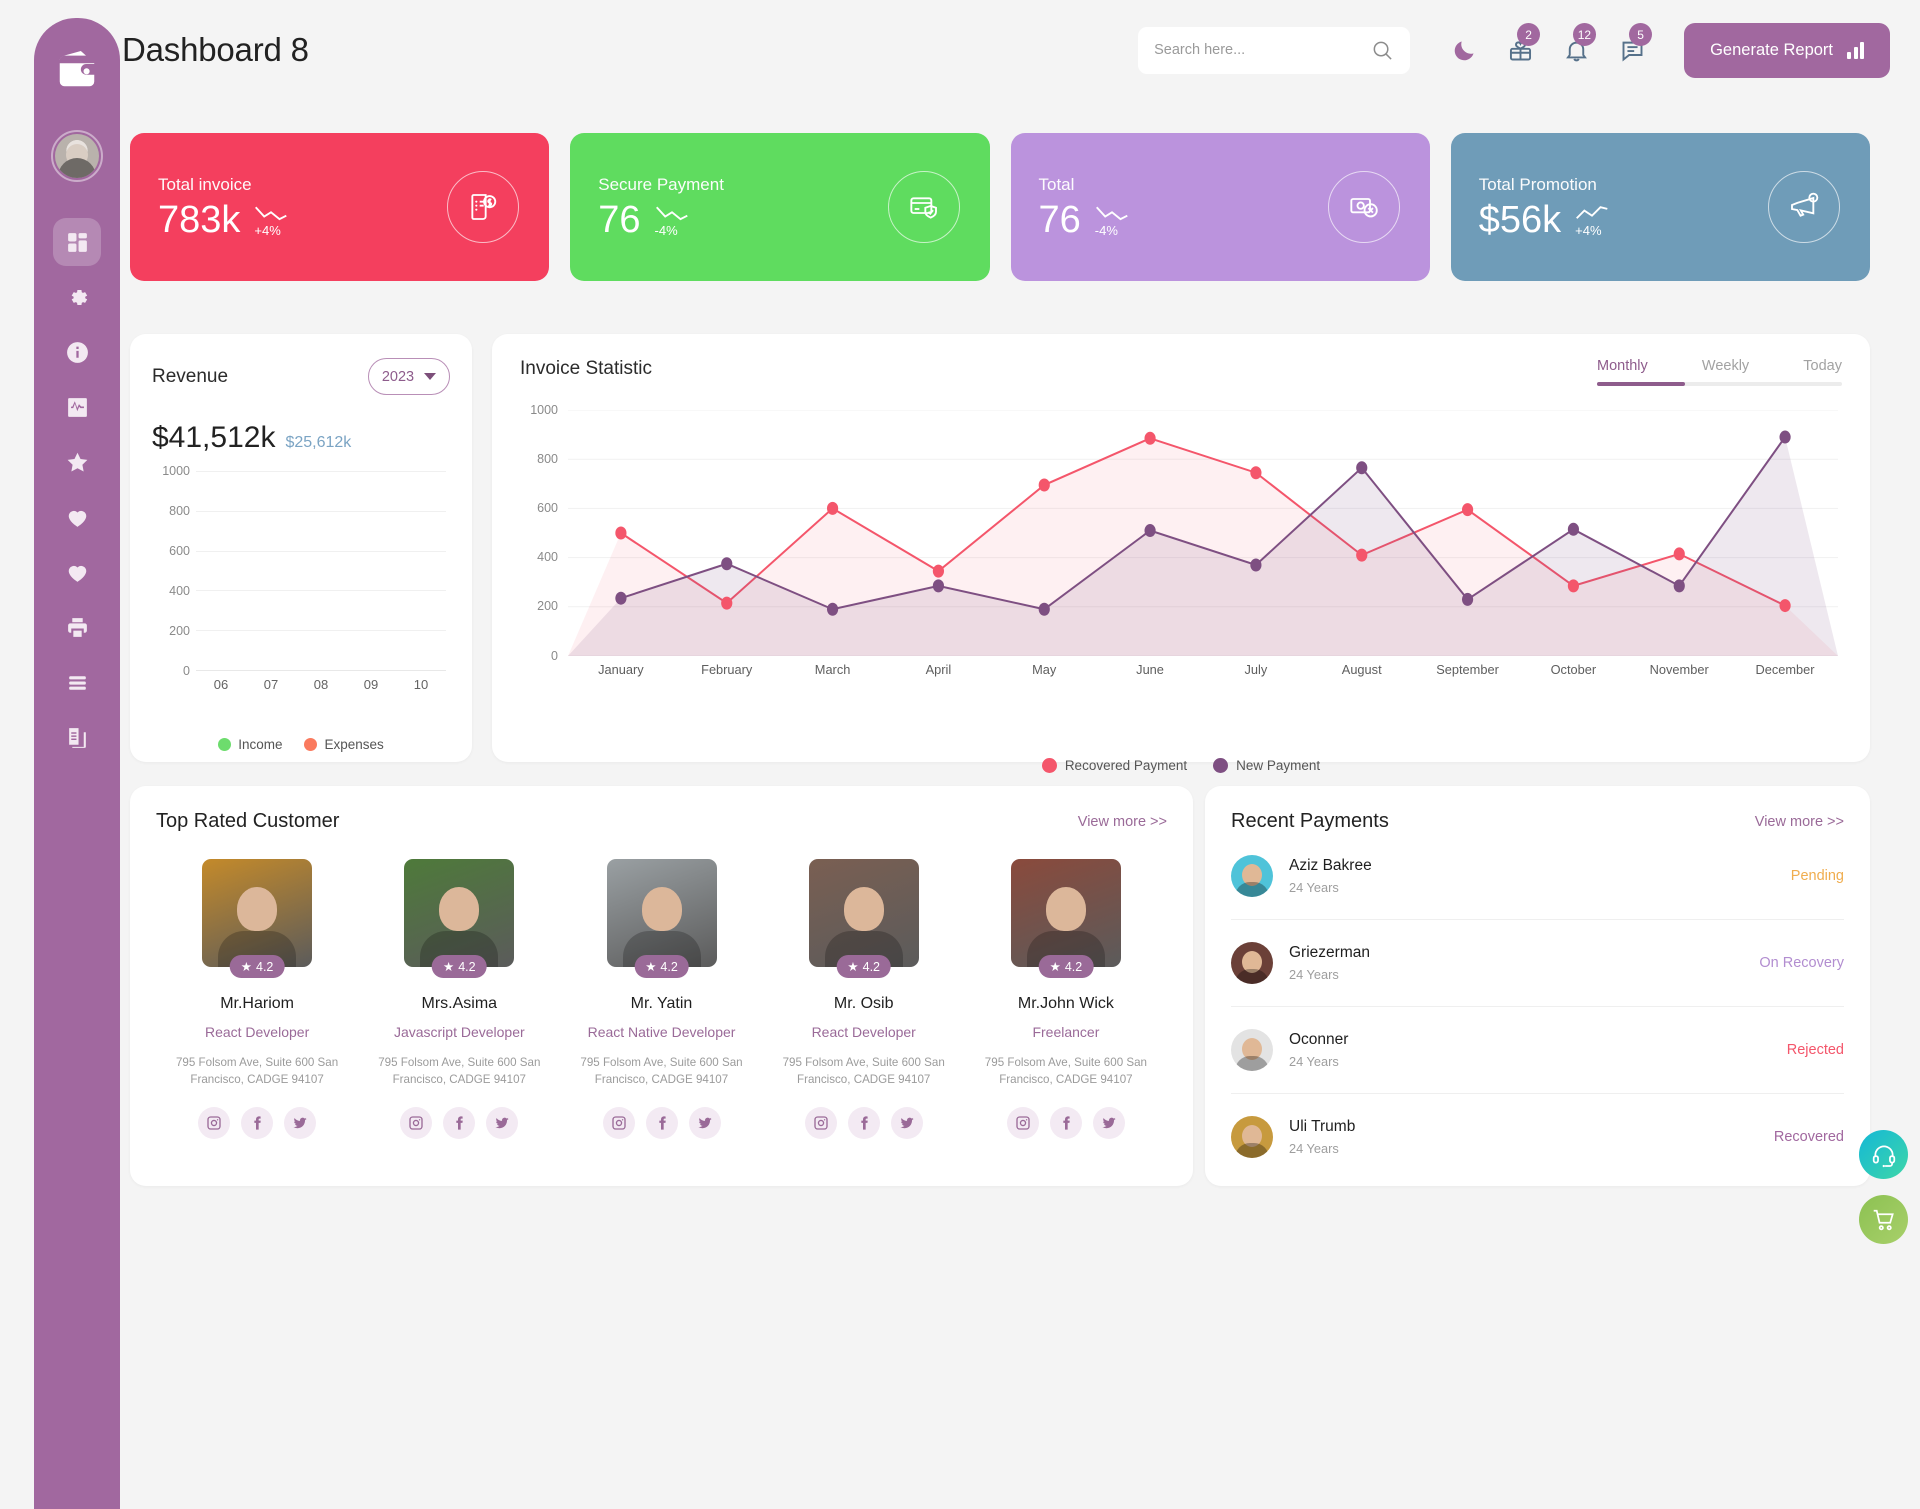 The width and height of the screenshot is (1920, 1509). I want to click on sidebar-item-wishlist, so click(77, 572).